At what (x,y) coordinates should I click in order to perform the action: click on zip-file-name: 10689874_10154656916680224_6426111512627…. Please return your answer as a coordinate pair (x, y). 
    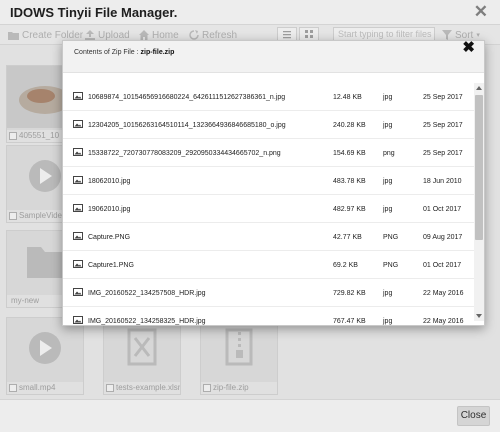
    Looking at the image, I should click on (187, 97).